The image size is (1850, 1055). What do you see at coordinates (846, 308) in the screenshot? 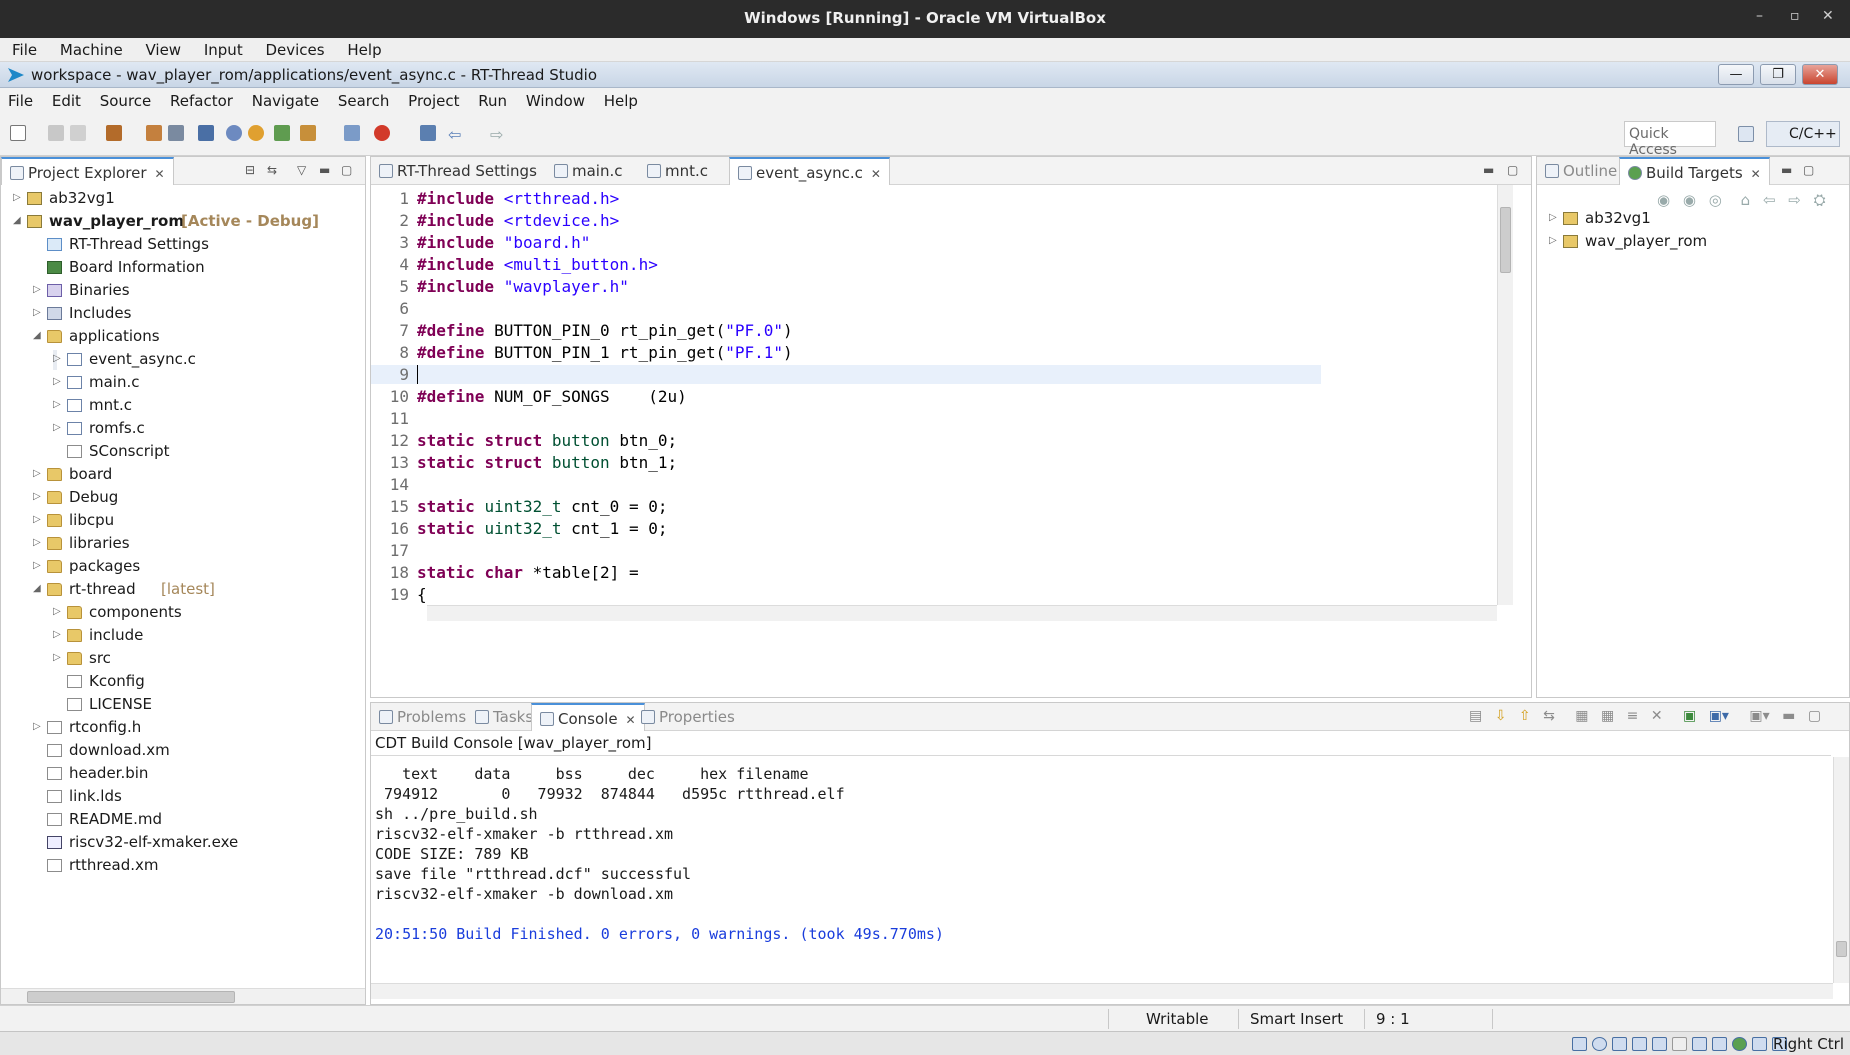
I see `code-line: 6` at bounding box center [846, 308].